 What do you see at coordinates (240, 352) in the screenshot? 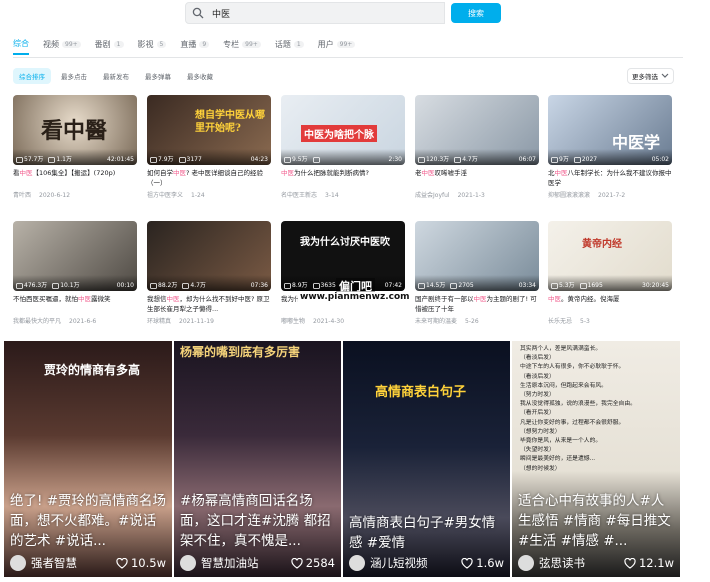
I see `card-headline: 杨幂的嘴到底有多厉害` at bounding box center [240, 352].